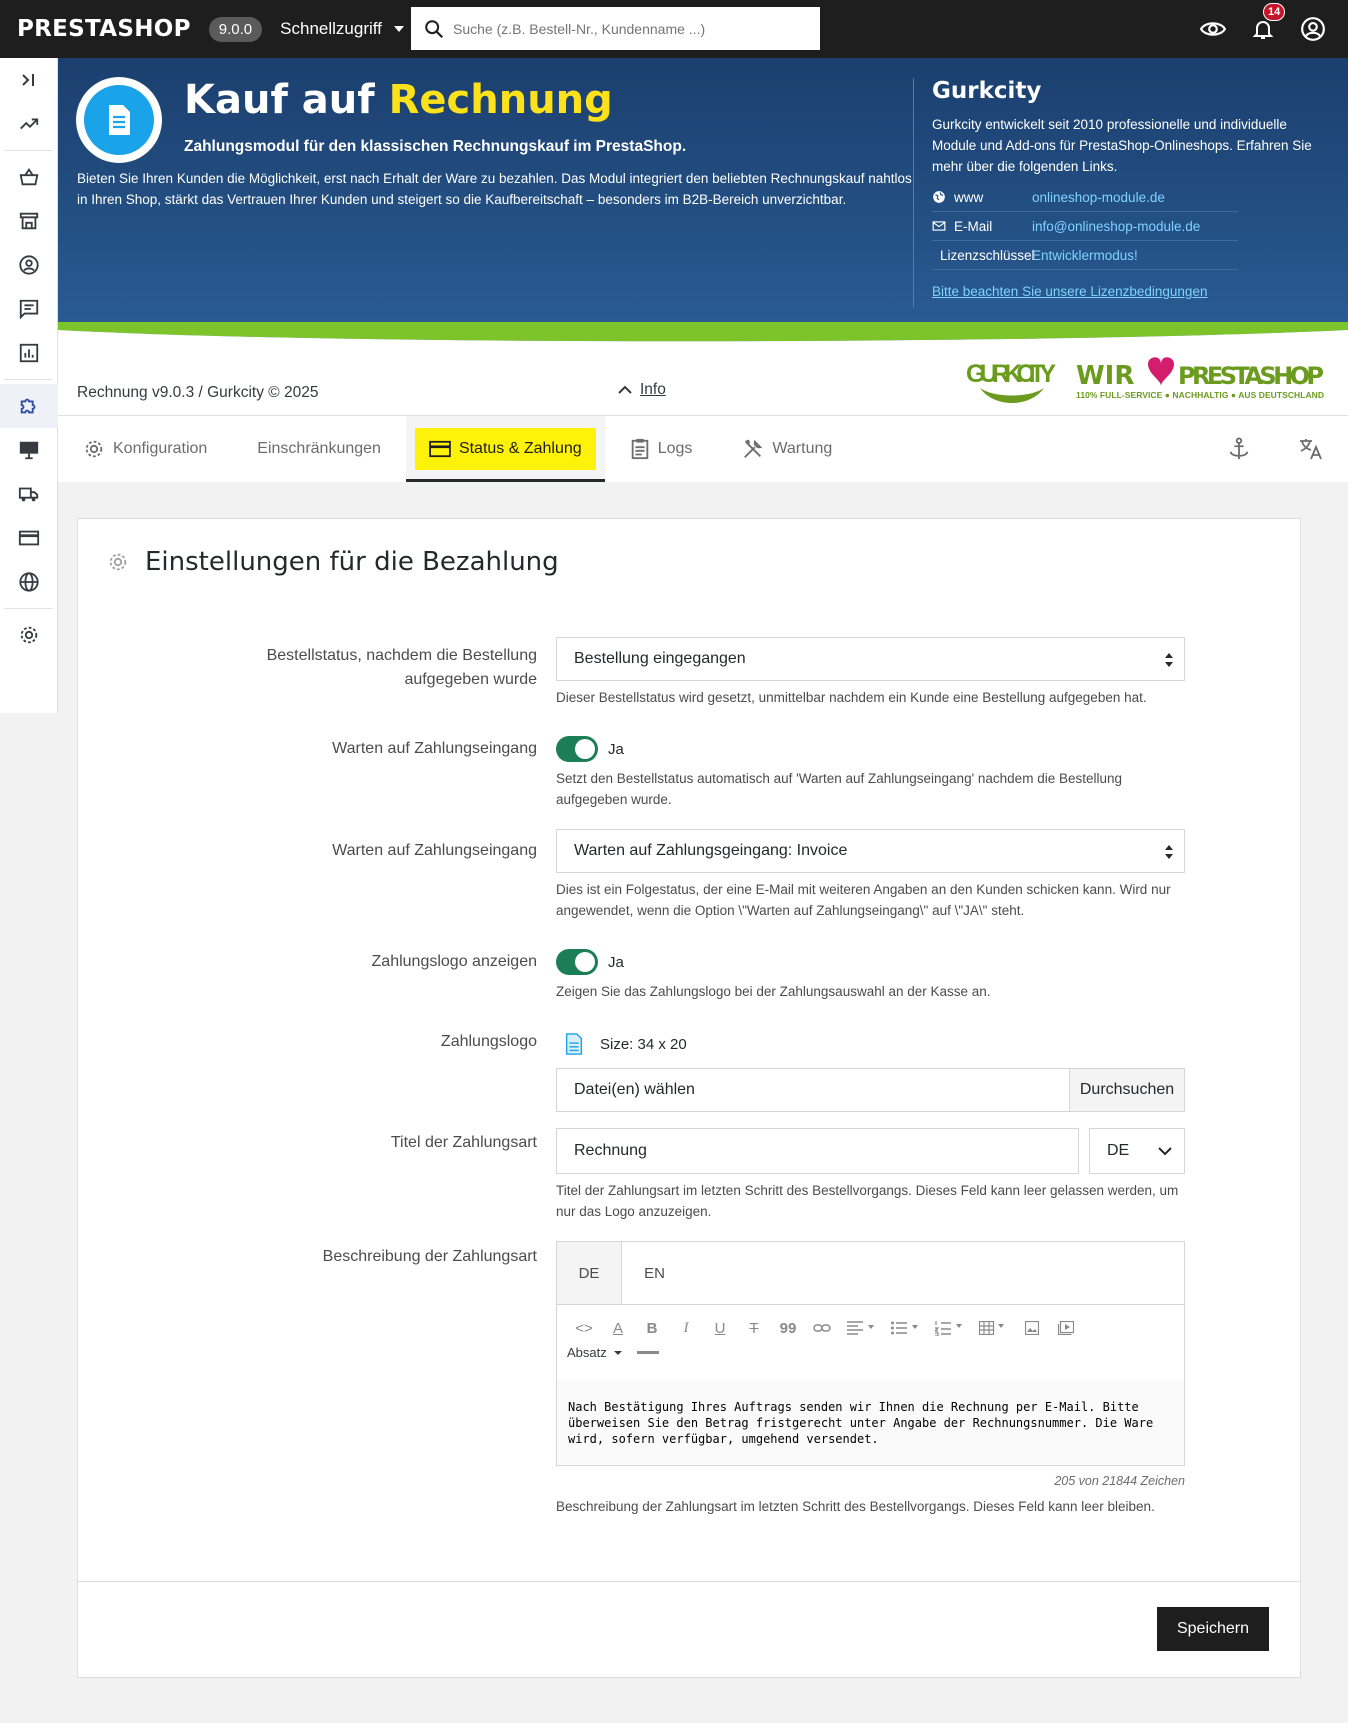 This screenshot has width=1348, height=1723. Describe the element at coordinates (788, 1328) in the screenshot. I see `quote-icon: 99` at that location.